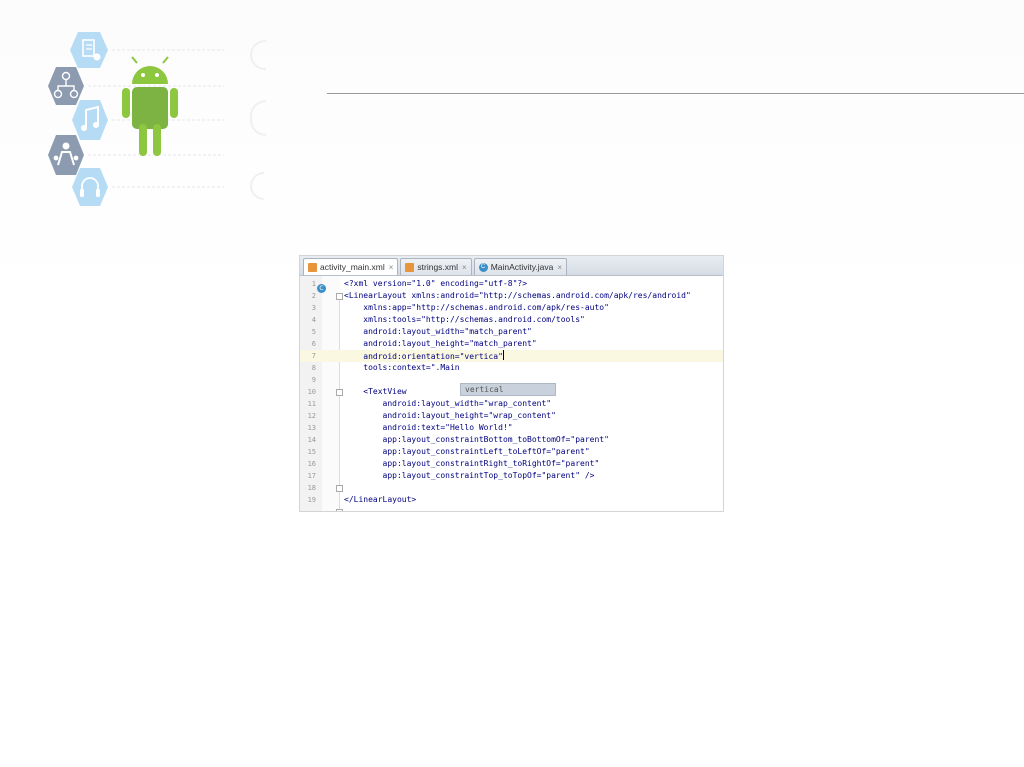 The image size is (1024, 767). Describe the element at coordinates (66, 86) in the screenshot. I see `network-hex-icon` at that location.